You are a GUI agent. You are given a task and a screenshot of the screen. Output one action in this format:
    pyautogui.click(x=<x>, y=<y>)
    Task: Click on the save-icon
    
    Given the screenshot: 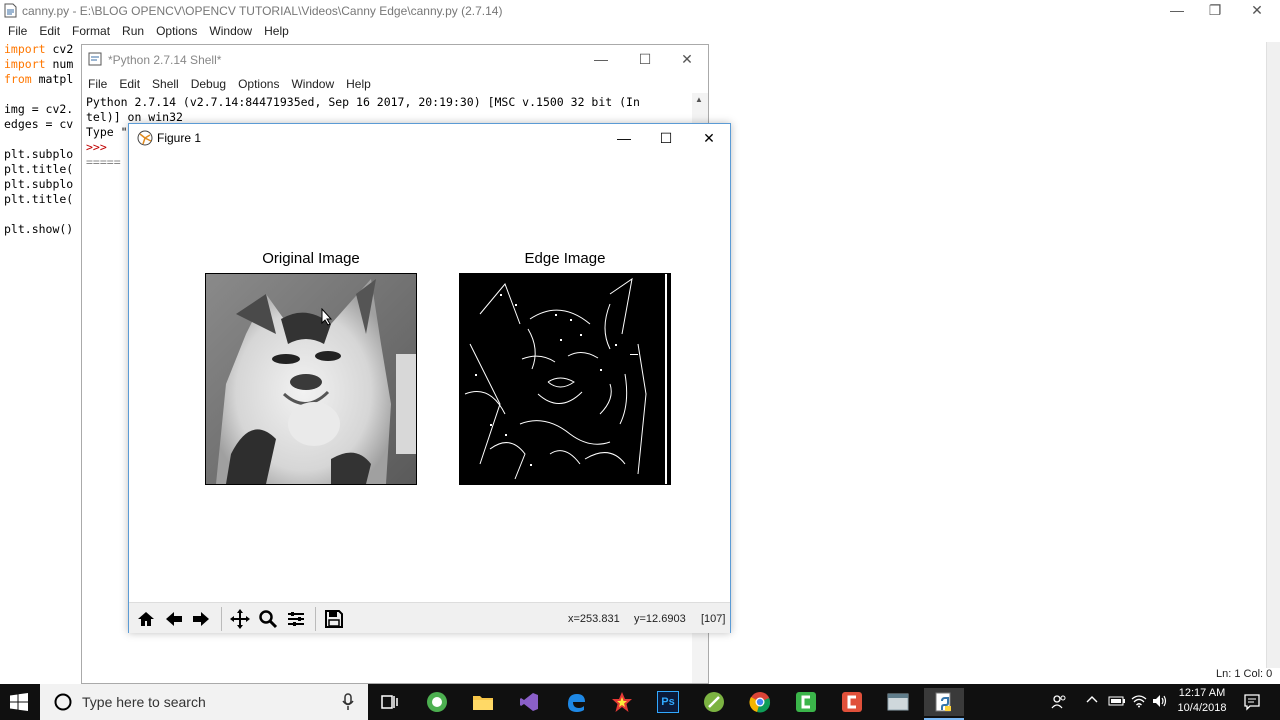 What is the action you would take?
    pyautogui.click(x=334, y=619)
    